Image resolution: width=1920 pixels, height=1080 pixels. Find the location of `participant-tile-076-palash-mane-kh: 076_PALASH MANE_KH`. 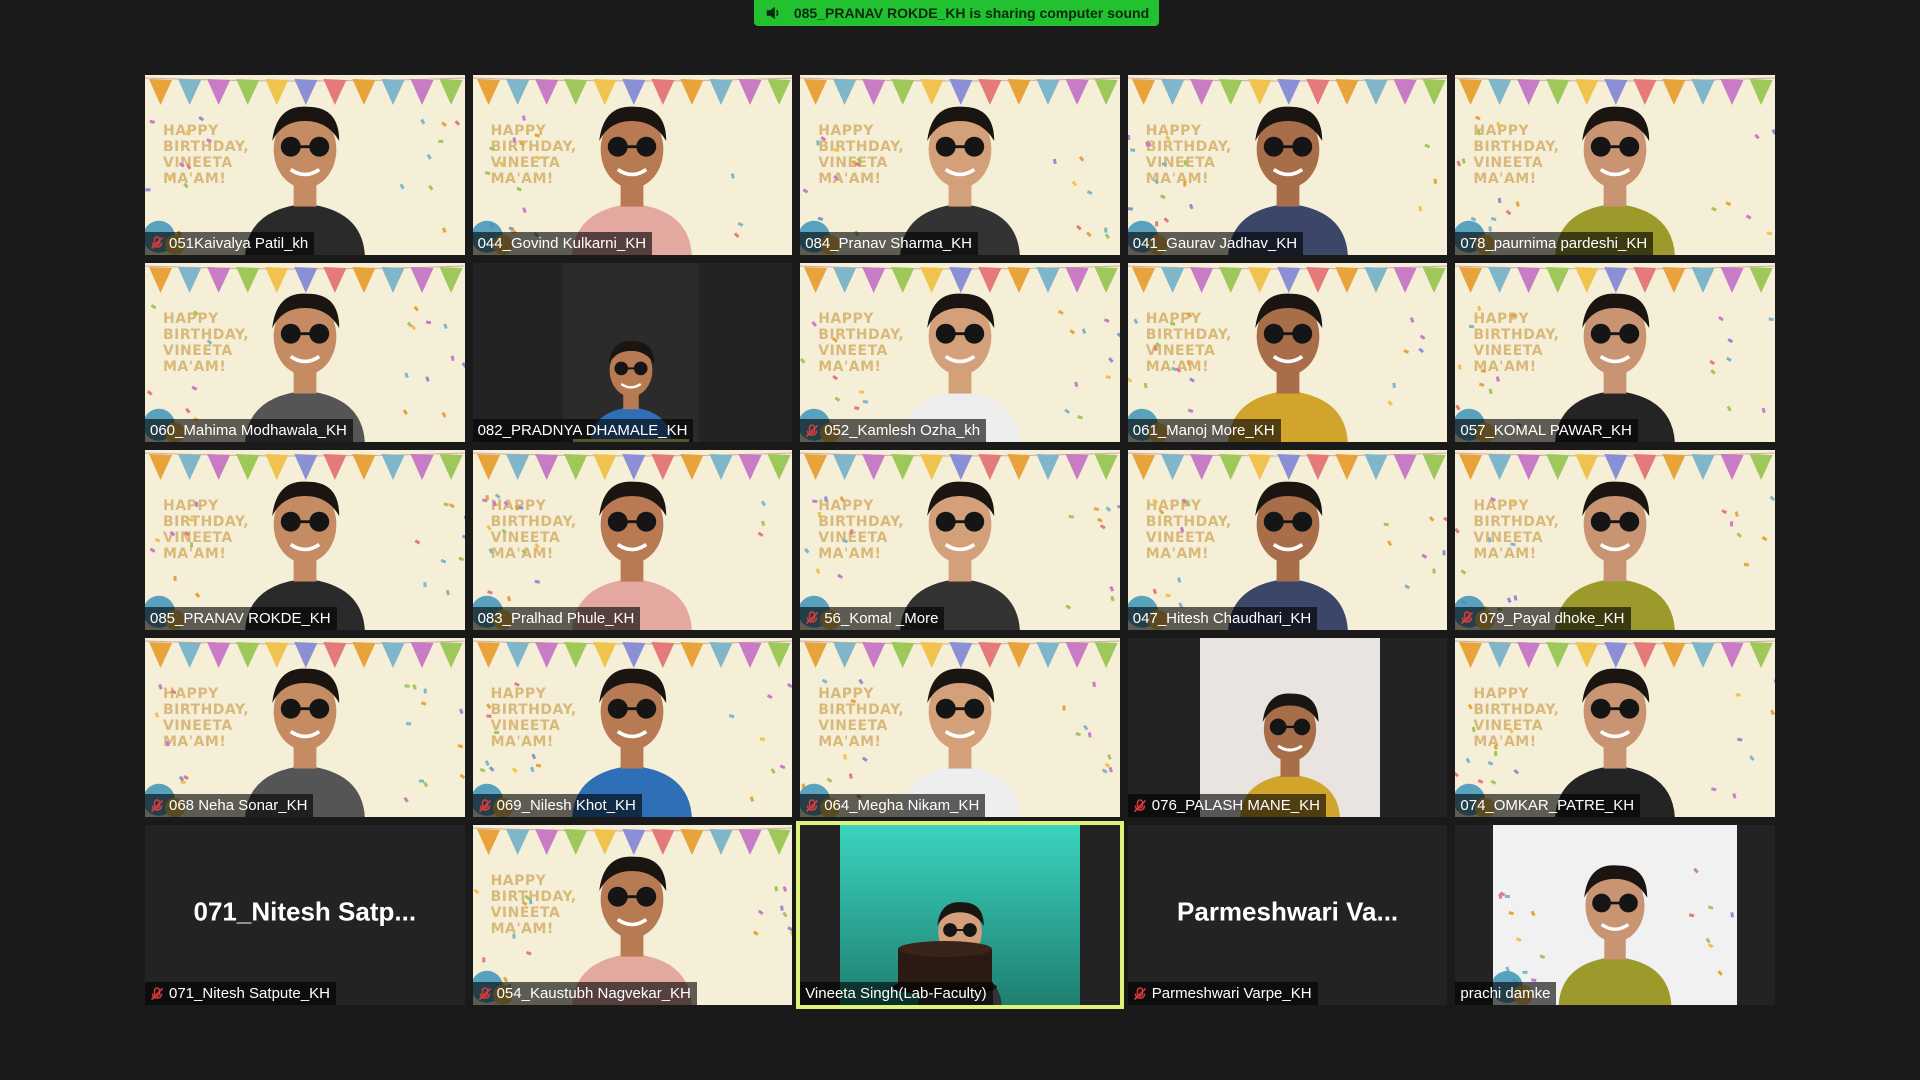

participant-tile-076-palash-mane-kh: 076_PALASH MANE_KH is located at coordinates (1287, 727).